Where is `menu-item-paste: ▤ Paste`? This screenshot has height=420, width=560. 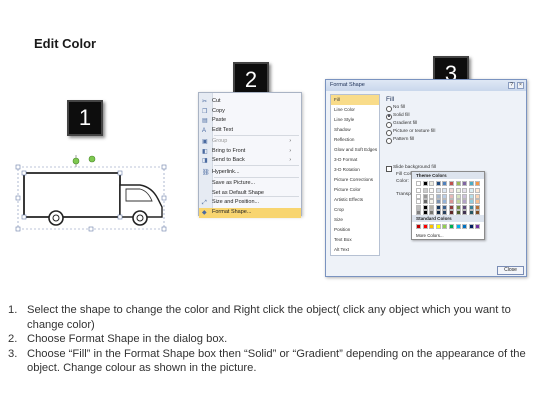
menu-item-paste: ▤ Paste is located at coordinates (250, 121).